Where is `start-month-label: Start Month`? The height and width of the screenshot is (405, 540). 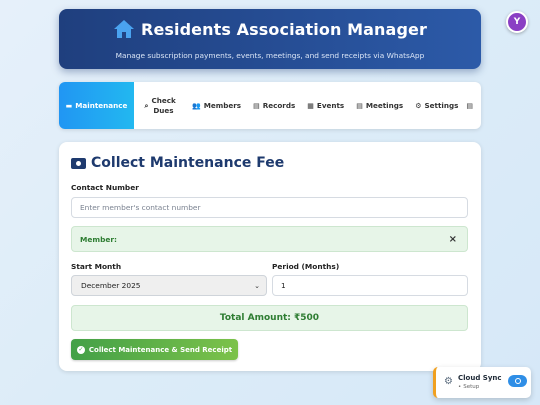
start-month-label: Start Month is located at coordinates (96, 266).